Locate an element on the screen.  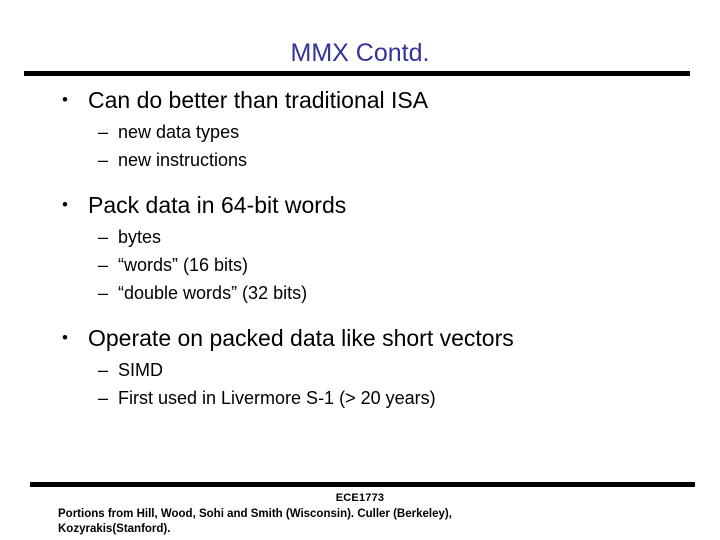
bullet-level2-text: SIMD is located at coordinates (140, 370).